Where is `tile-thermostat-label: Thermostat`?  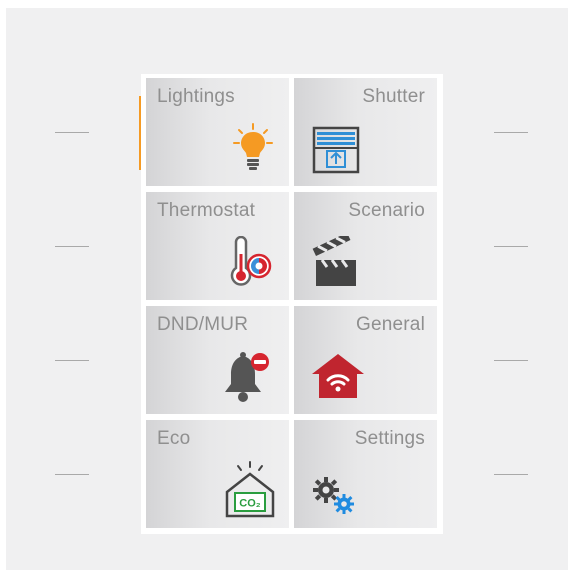 tile-thermostat-label: Thermostat is located at coordinates (206, 210).